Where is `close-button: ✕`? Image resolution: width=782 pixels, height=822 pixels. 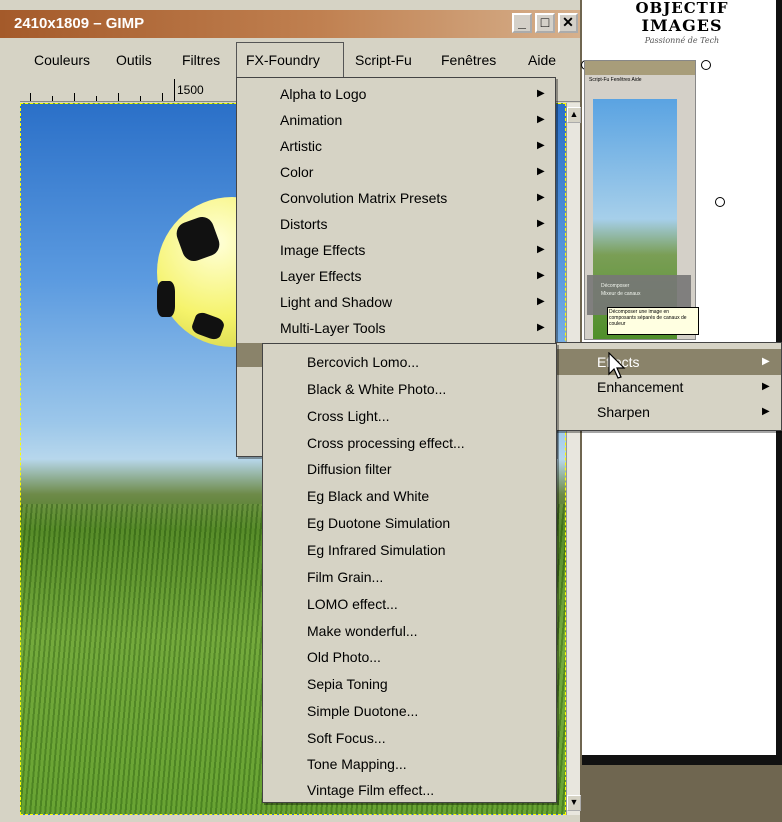
close-button: ✕ is located at coordinates (568, 23).